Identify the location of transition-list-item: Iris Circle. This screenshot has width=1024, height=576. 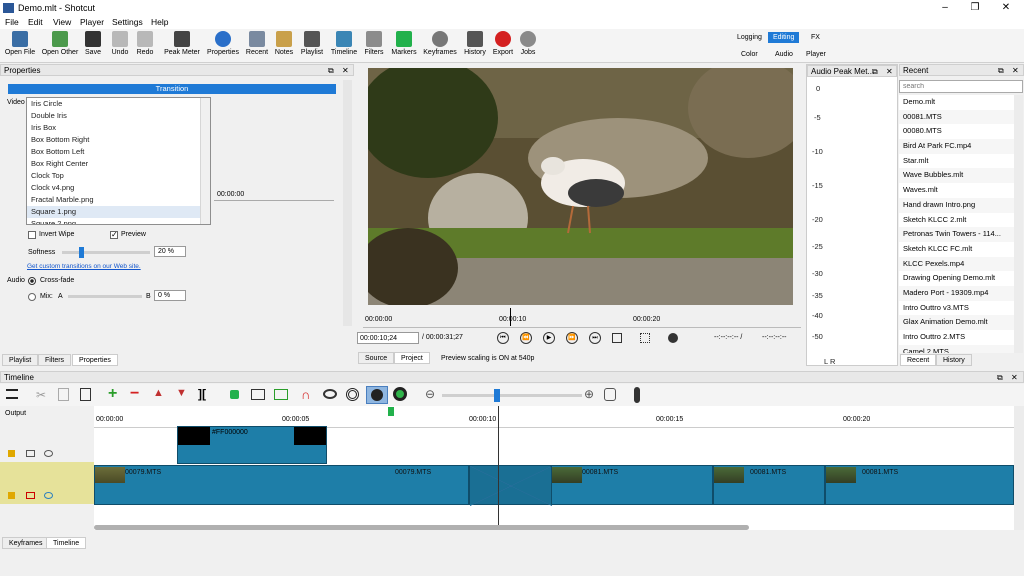
(118, 104).